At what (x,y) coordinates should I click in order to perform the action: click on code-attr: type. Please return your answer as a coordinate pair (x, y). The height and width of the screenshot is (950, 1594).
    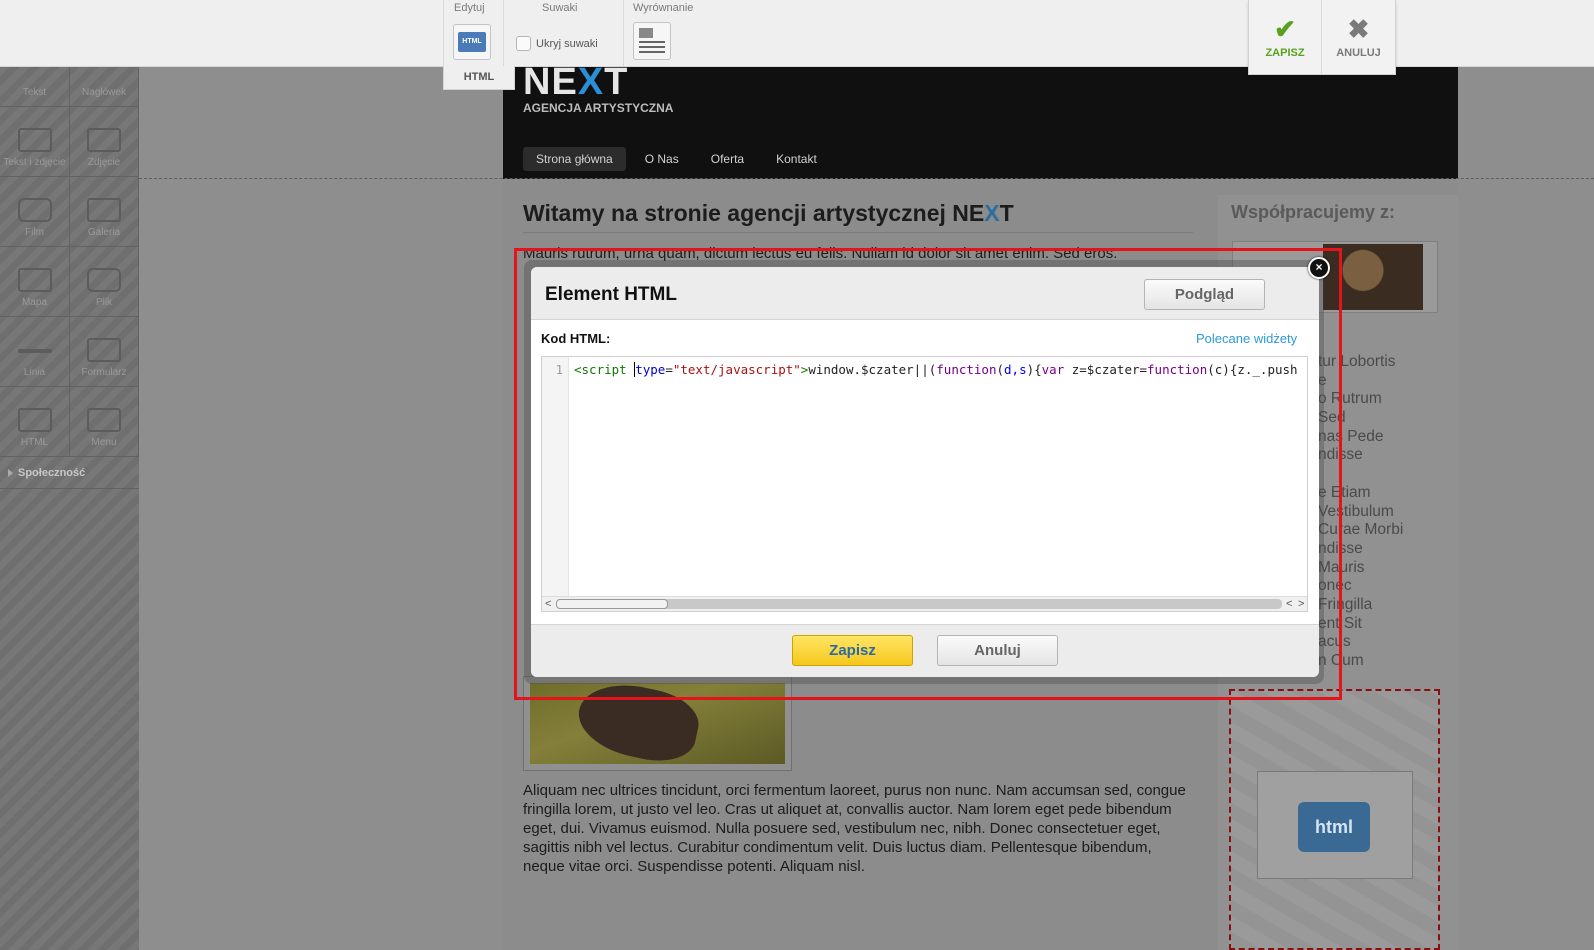
    Looking at the image, I should click on (650, 369).